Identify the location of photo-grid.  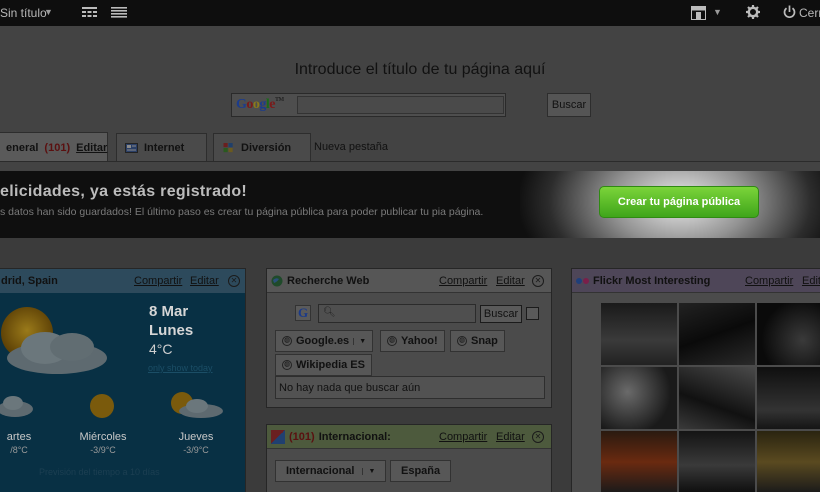
(710, 397).